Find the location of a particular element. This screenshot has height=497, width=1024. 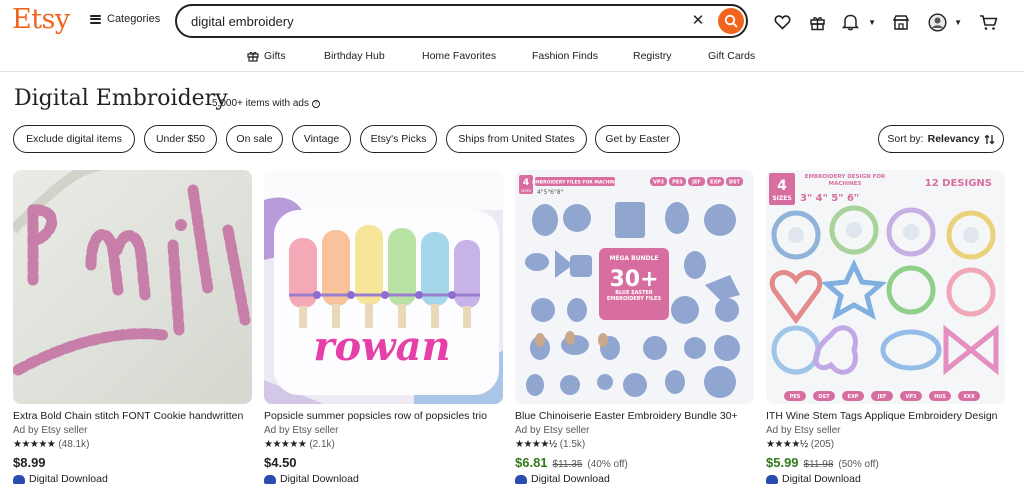

size-list: 4"5"6"8" is located at coordinates (550, 192).